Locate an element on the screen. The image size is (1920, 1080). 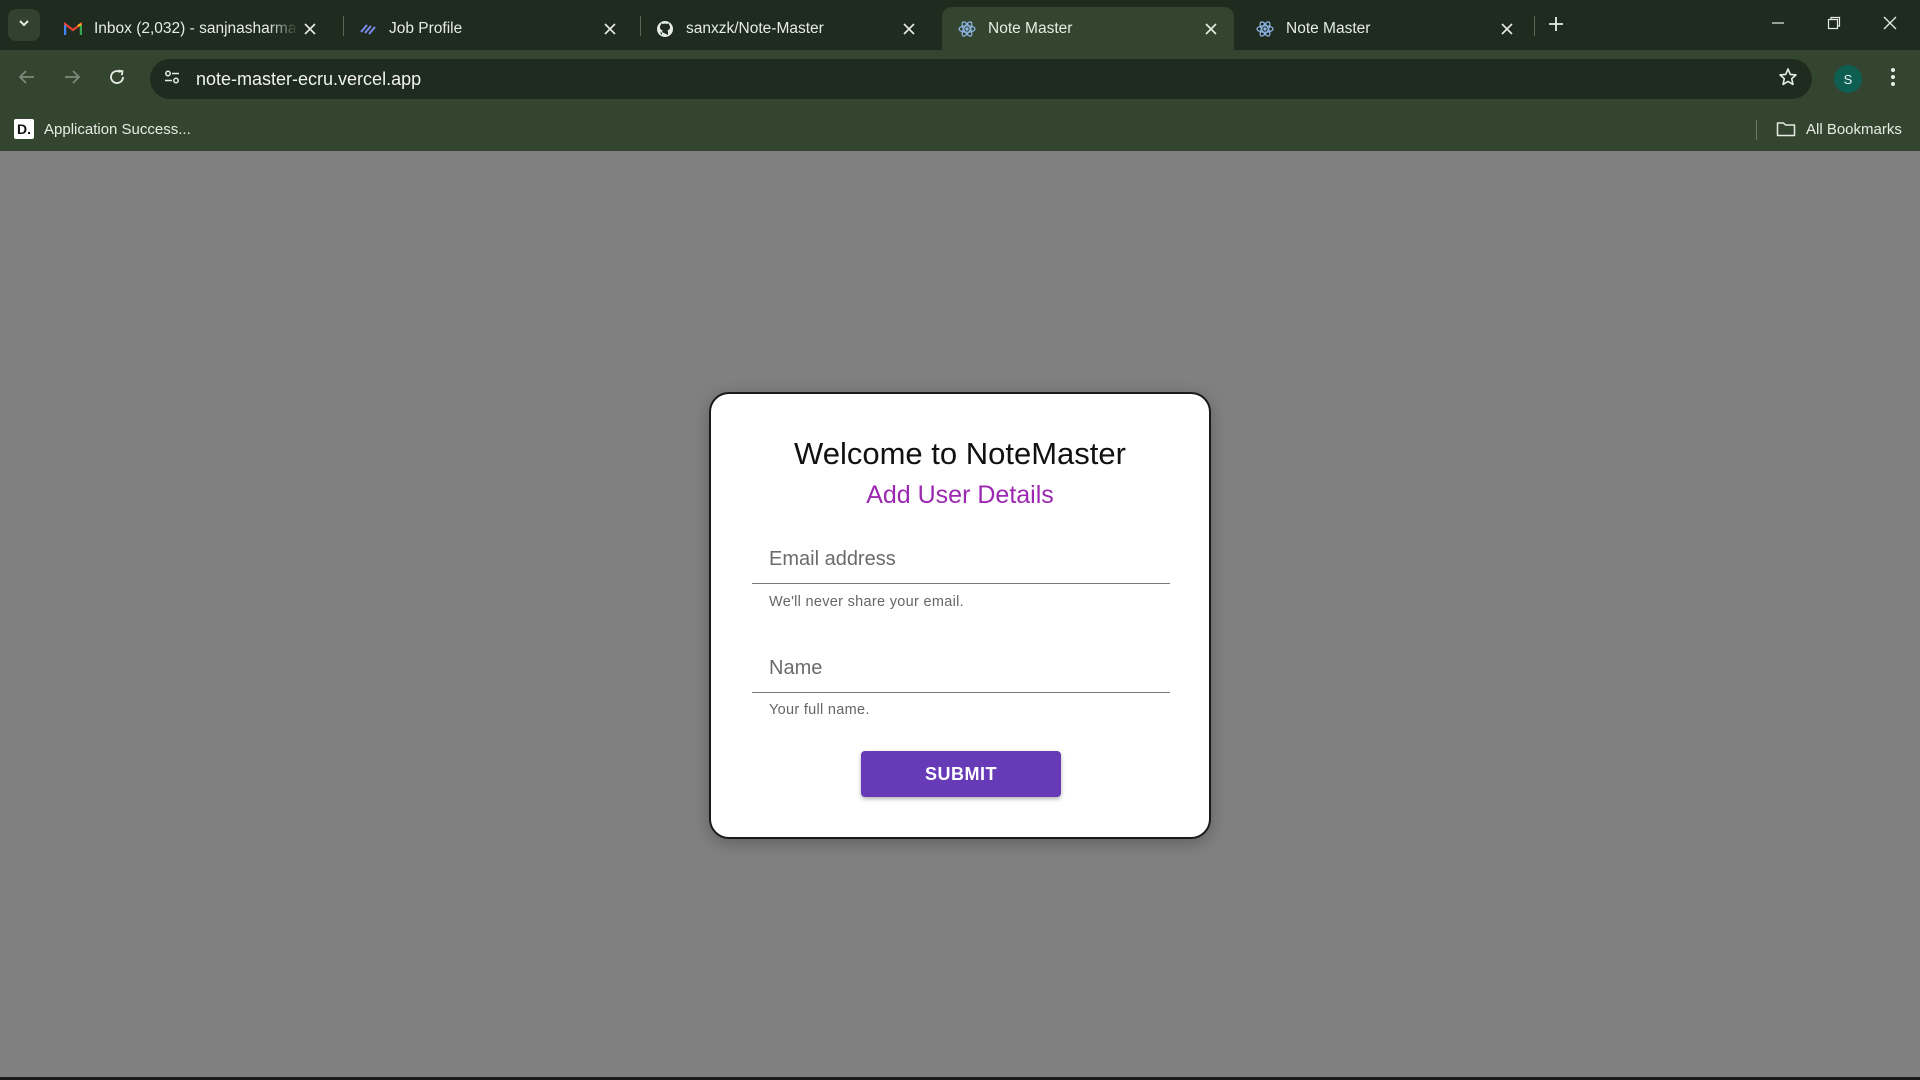
profile-avatar: S is located at coordinates (1848, 79).